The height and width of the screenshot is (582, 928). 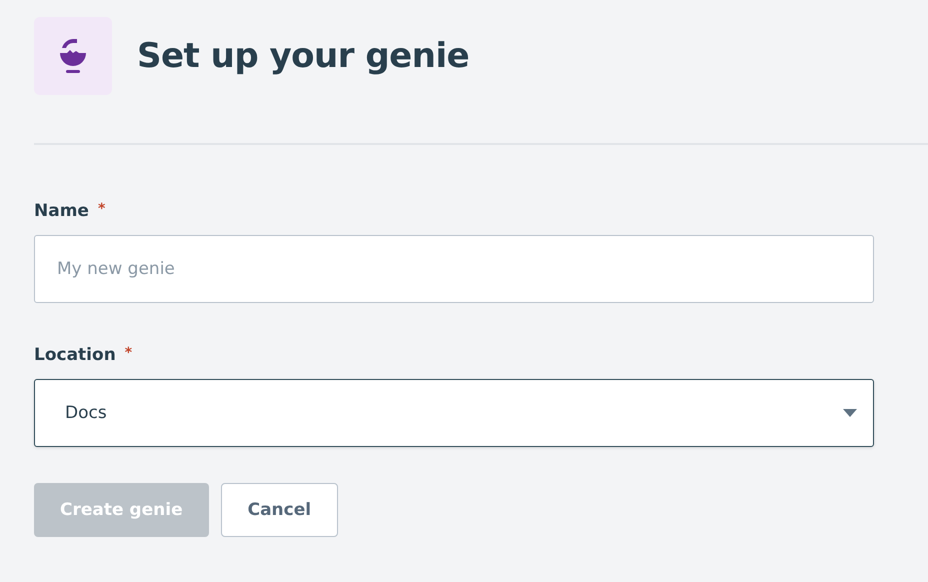 What do you see at coordinates (61, 211) in the screenshot?
I see `field-label: Name` at bounding box center [61, 211].